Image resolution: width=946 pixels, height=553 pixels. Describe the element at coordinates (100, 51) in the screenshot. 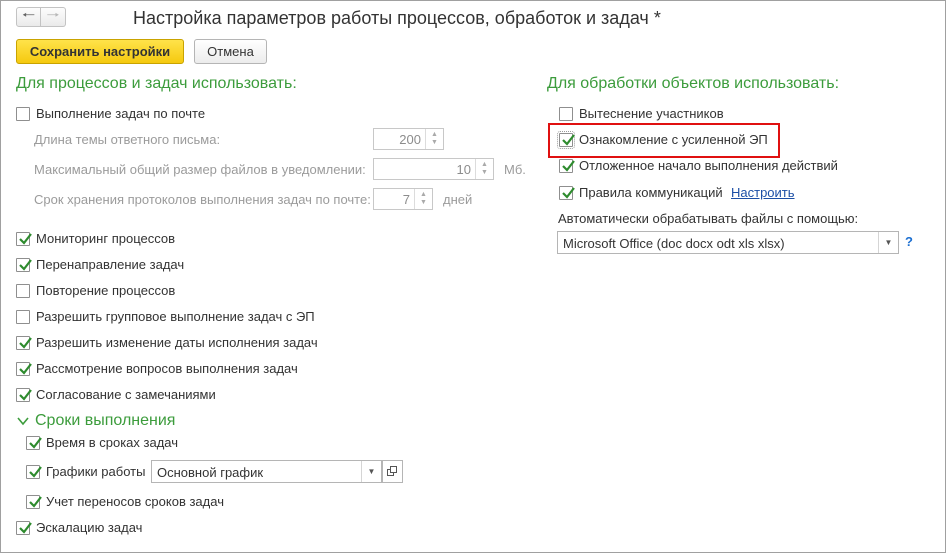

I see `save-settings-button: Сохранить настройки` at that location.